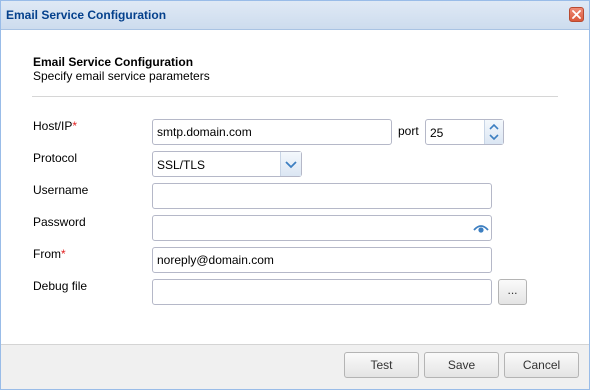 The height and width of the screenshot is (390, 590). I want to click on spinner-arrows-icon, so click(494, 132).